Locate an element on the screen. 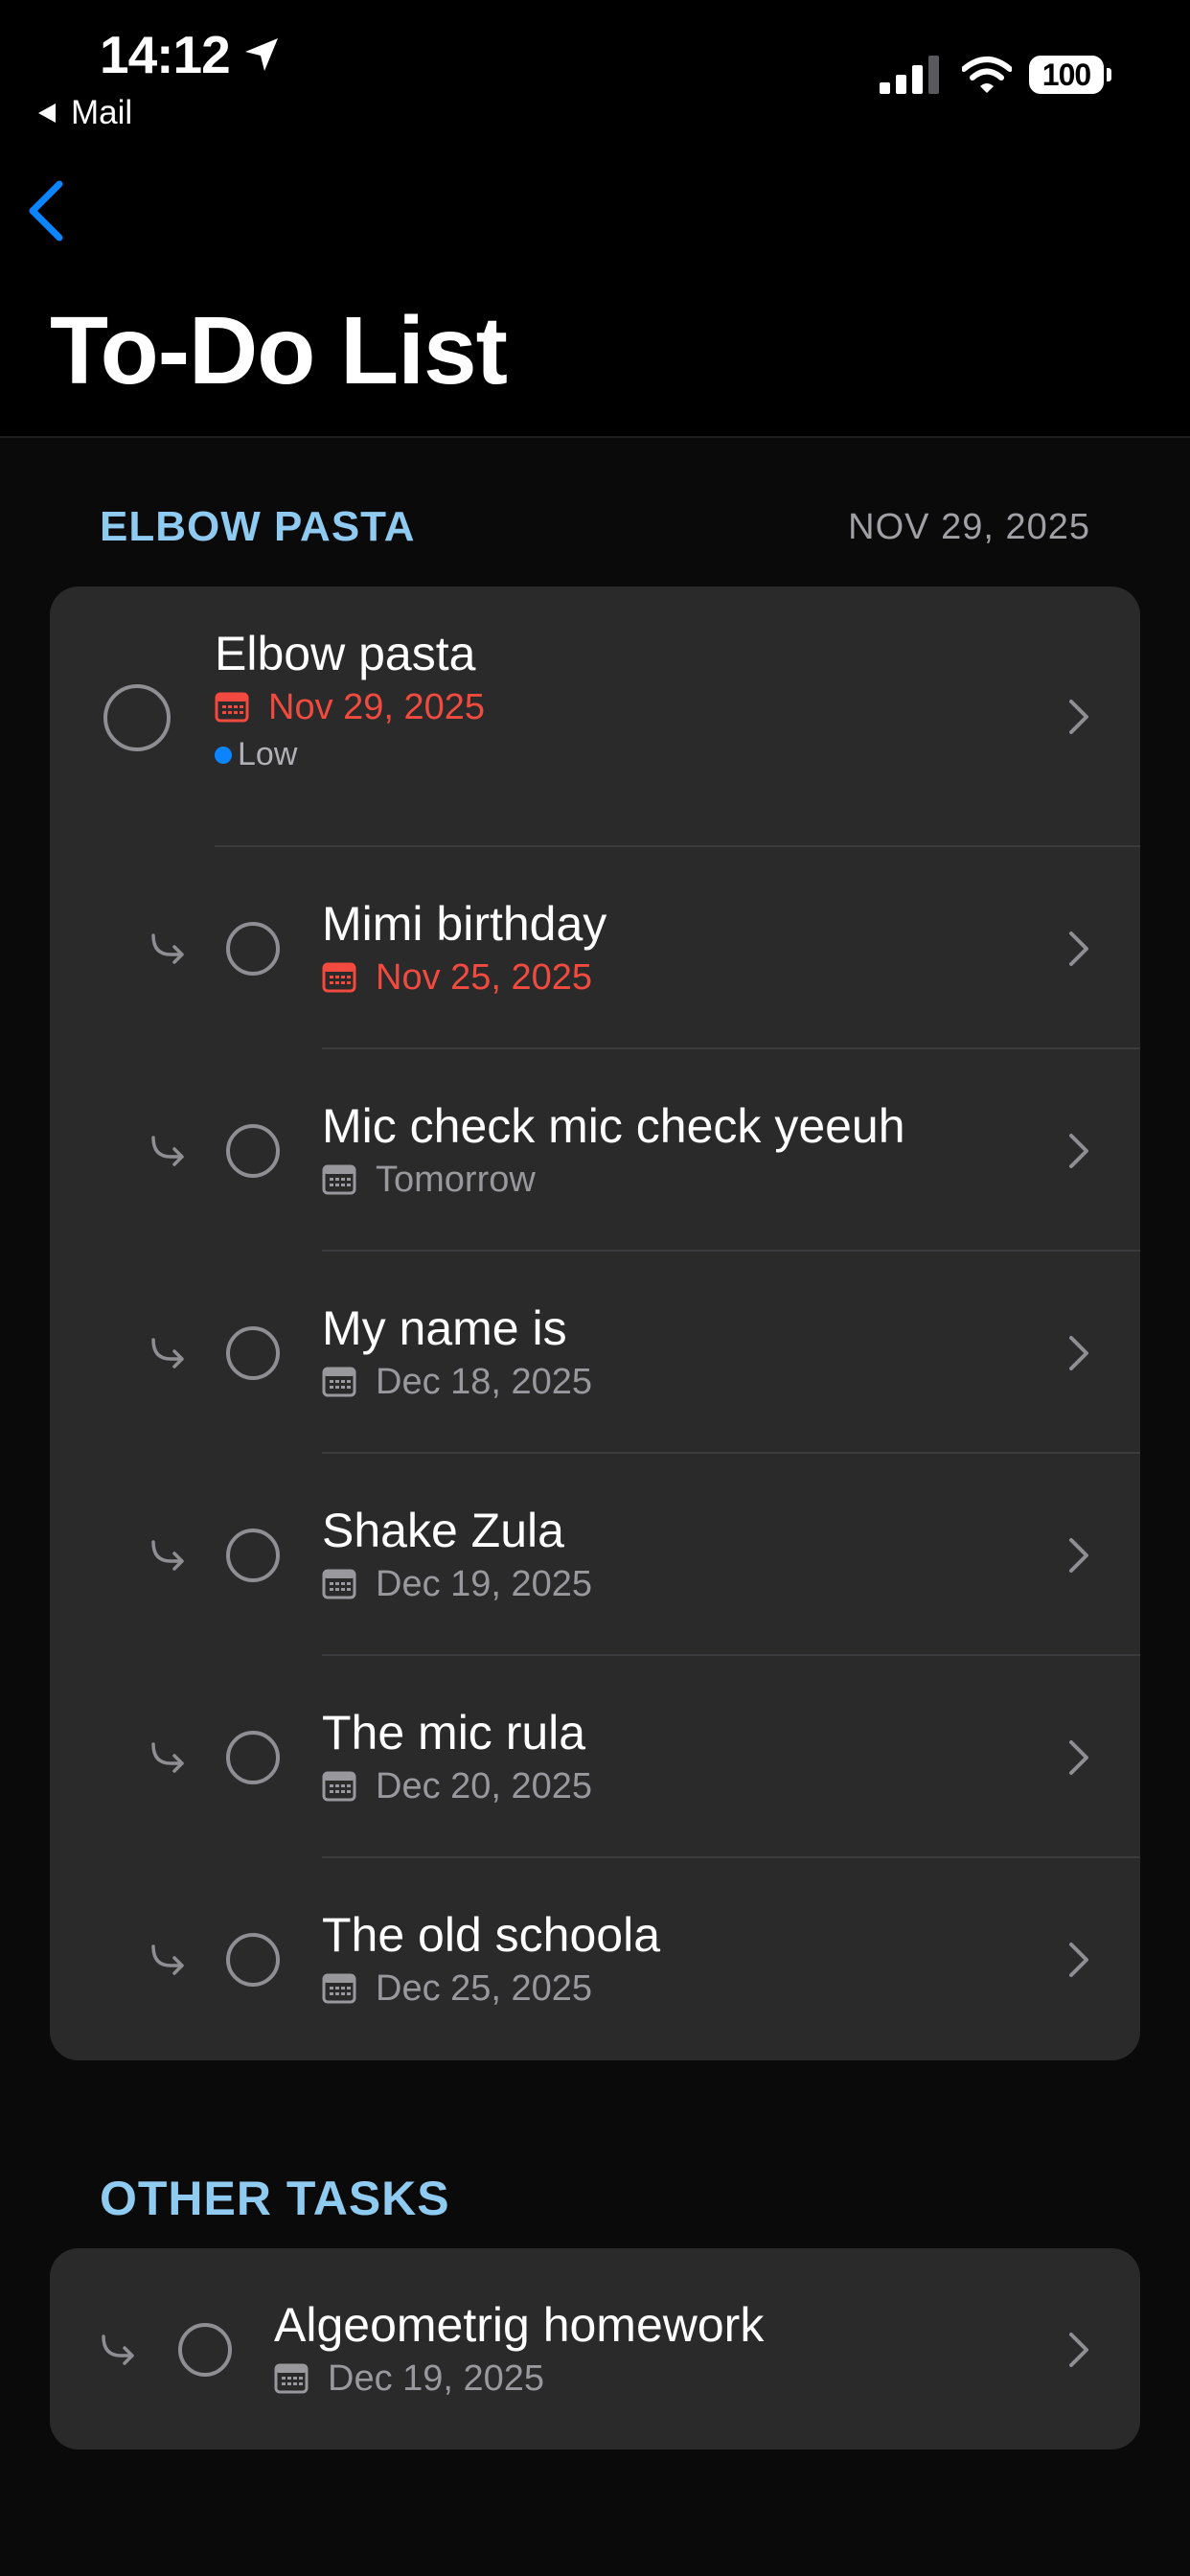 The image size is (1190, 2576). nav-back-button is located at coordinates (46, 210).